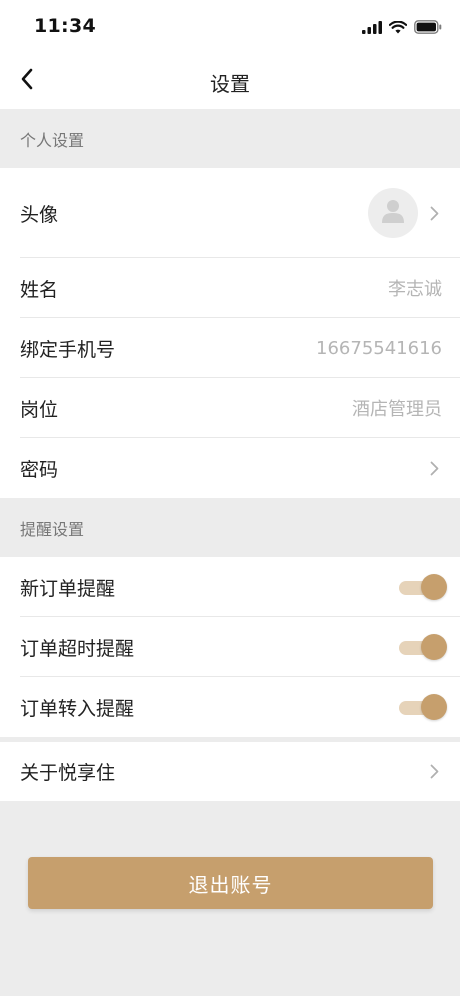 Image resolution: width=460 pixels, height=996 pixels. I want to click on name-label: 姓名, so click(39, 289).